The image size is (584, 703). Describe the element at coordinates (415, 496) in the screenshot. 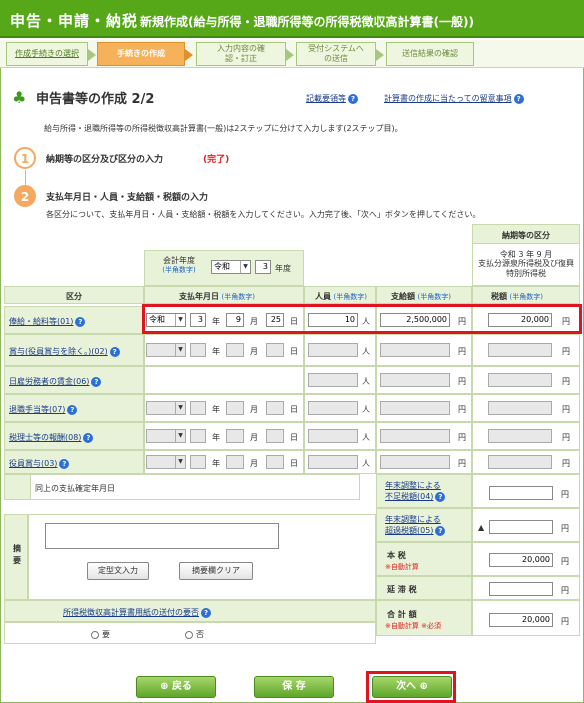

I see `ye-short-link-2: 不足税額(04)?` at that location.